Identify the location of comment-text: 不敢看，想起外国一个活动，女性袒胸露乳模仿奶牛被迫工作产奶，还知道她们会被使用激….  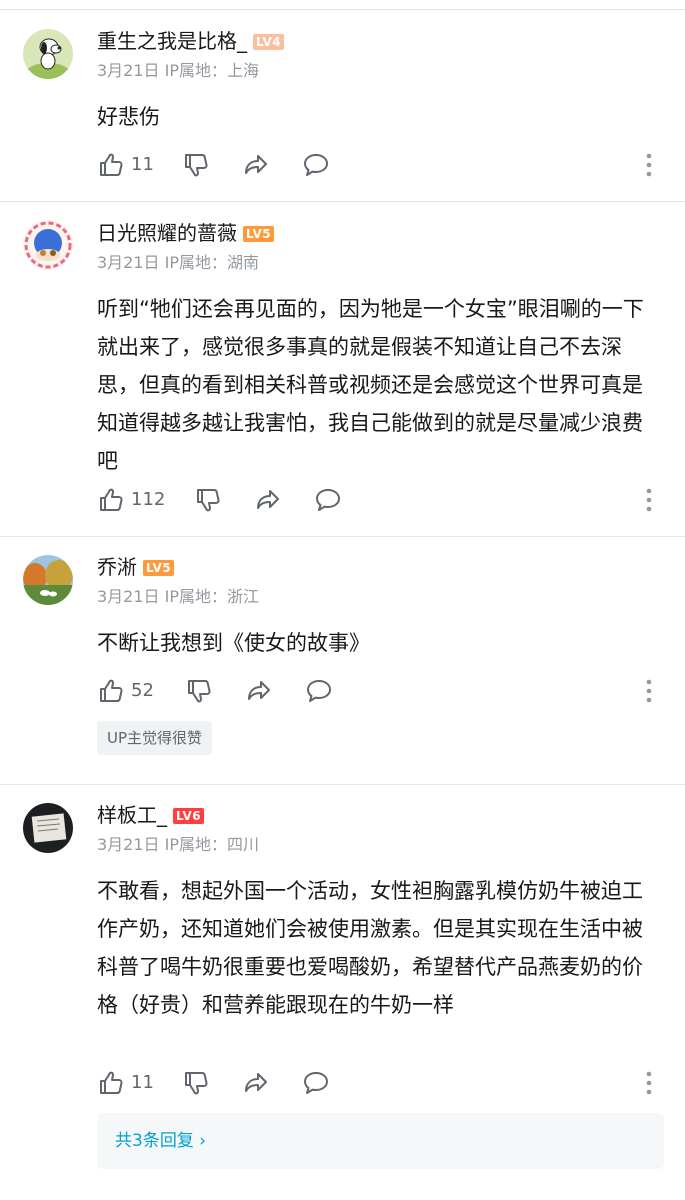
(370, 948).